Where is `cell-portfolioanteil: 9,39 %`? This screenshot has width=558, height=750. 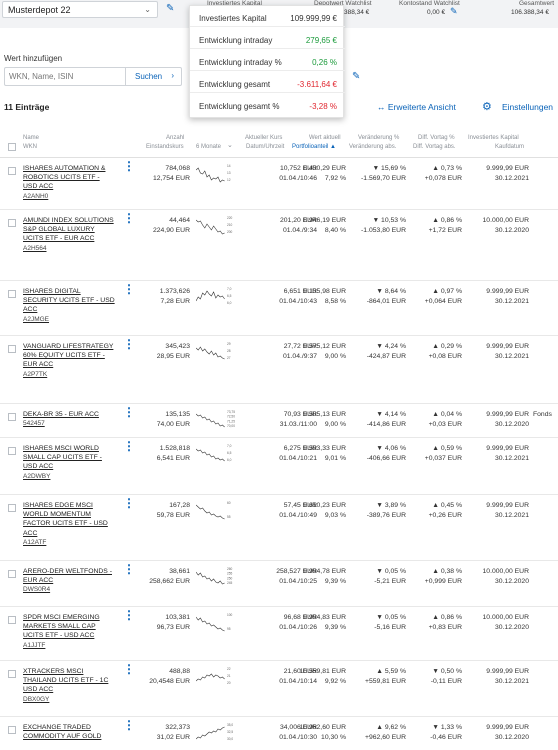 cell-portfolioanteil: 9,39 % is located at coordinates (335, 581).